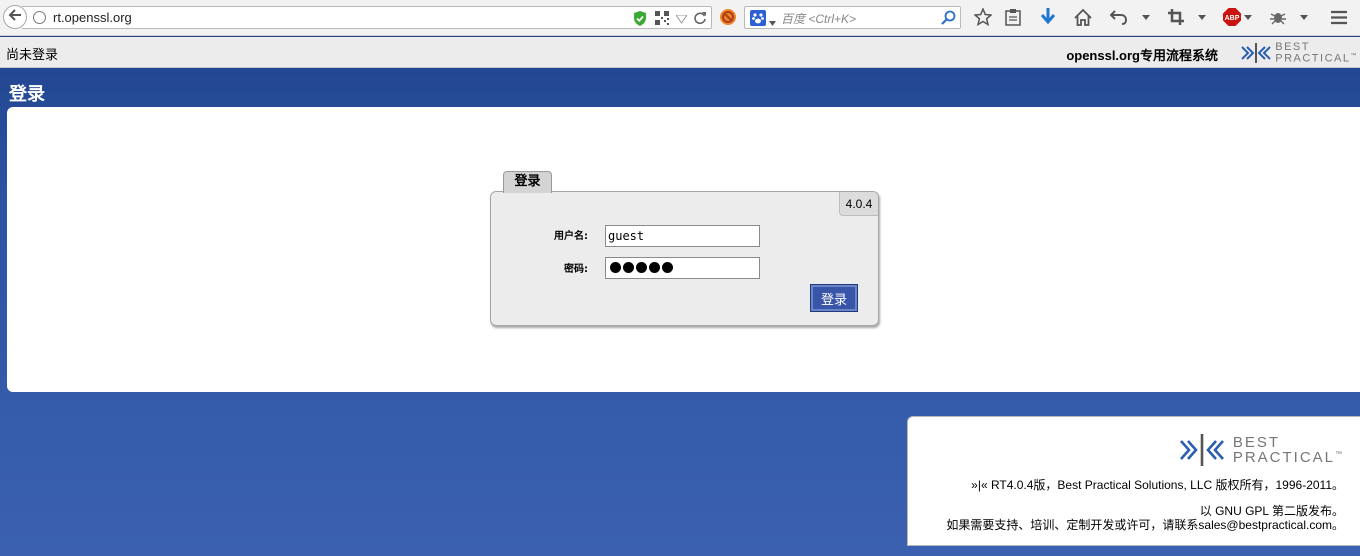 Image resolution: width=1360 pixels, height=556 pixels. What do you see at coordinates (571, 236) in the screenshot?
I see `username-label: 用户名:` at bounding box center [571, 236].